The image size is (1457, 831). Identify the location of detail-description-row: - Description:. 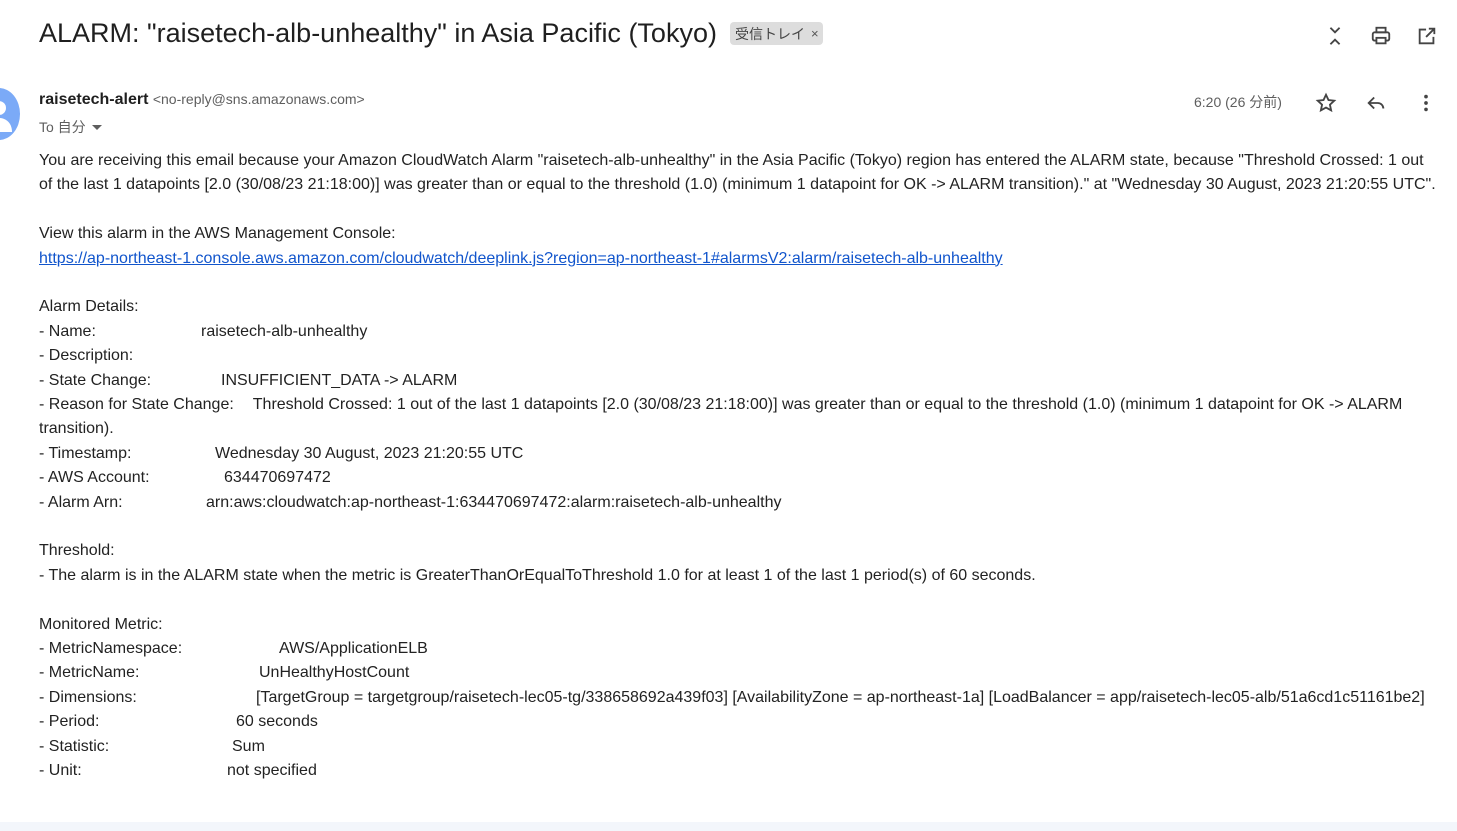
(86, 356).